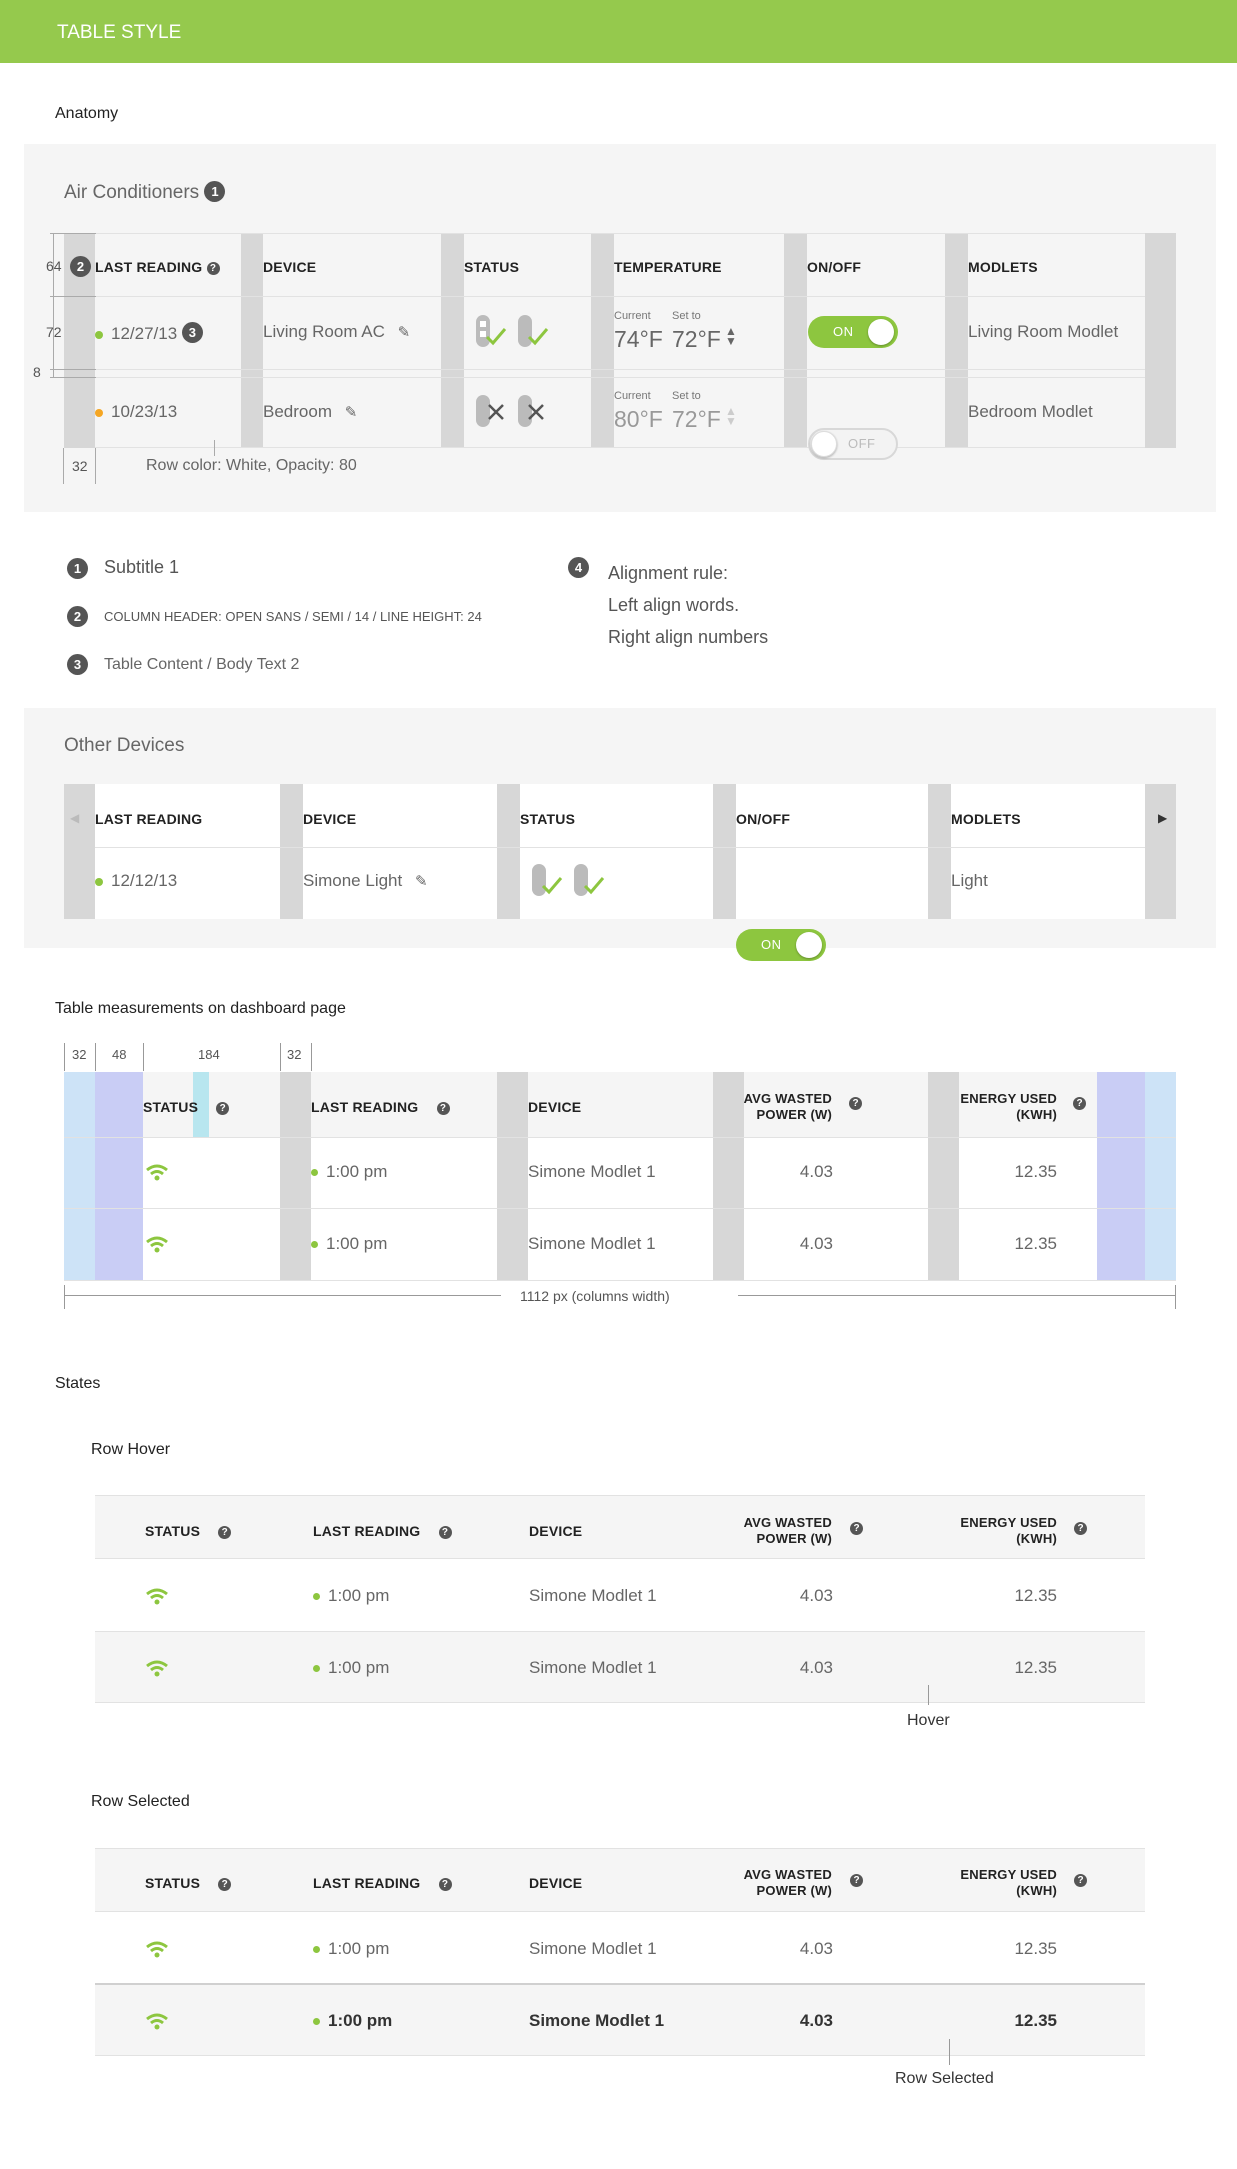 The height and width of the screenshot is (2169, 1237). What do you see at coordinates (87, 113) in the screenshot?
I see `anatomy-title: Anatomy` at bounding box center [87, 113].